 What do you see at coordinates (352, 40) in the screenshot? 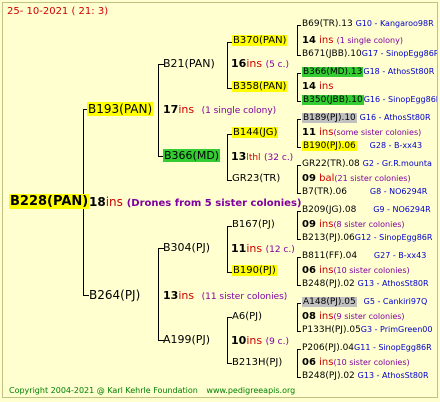
I see `gen3-info: 14 ins (1 single colony)` at bounding box center [352, 40].